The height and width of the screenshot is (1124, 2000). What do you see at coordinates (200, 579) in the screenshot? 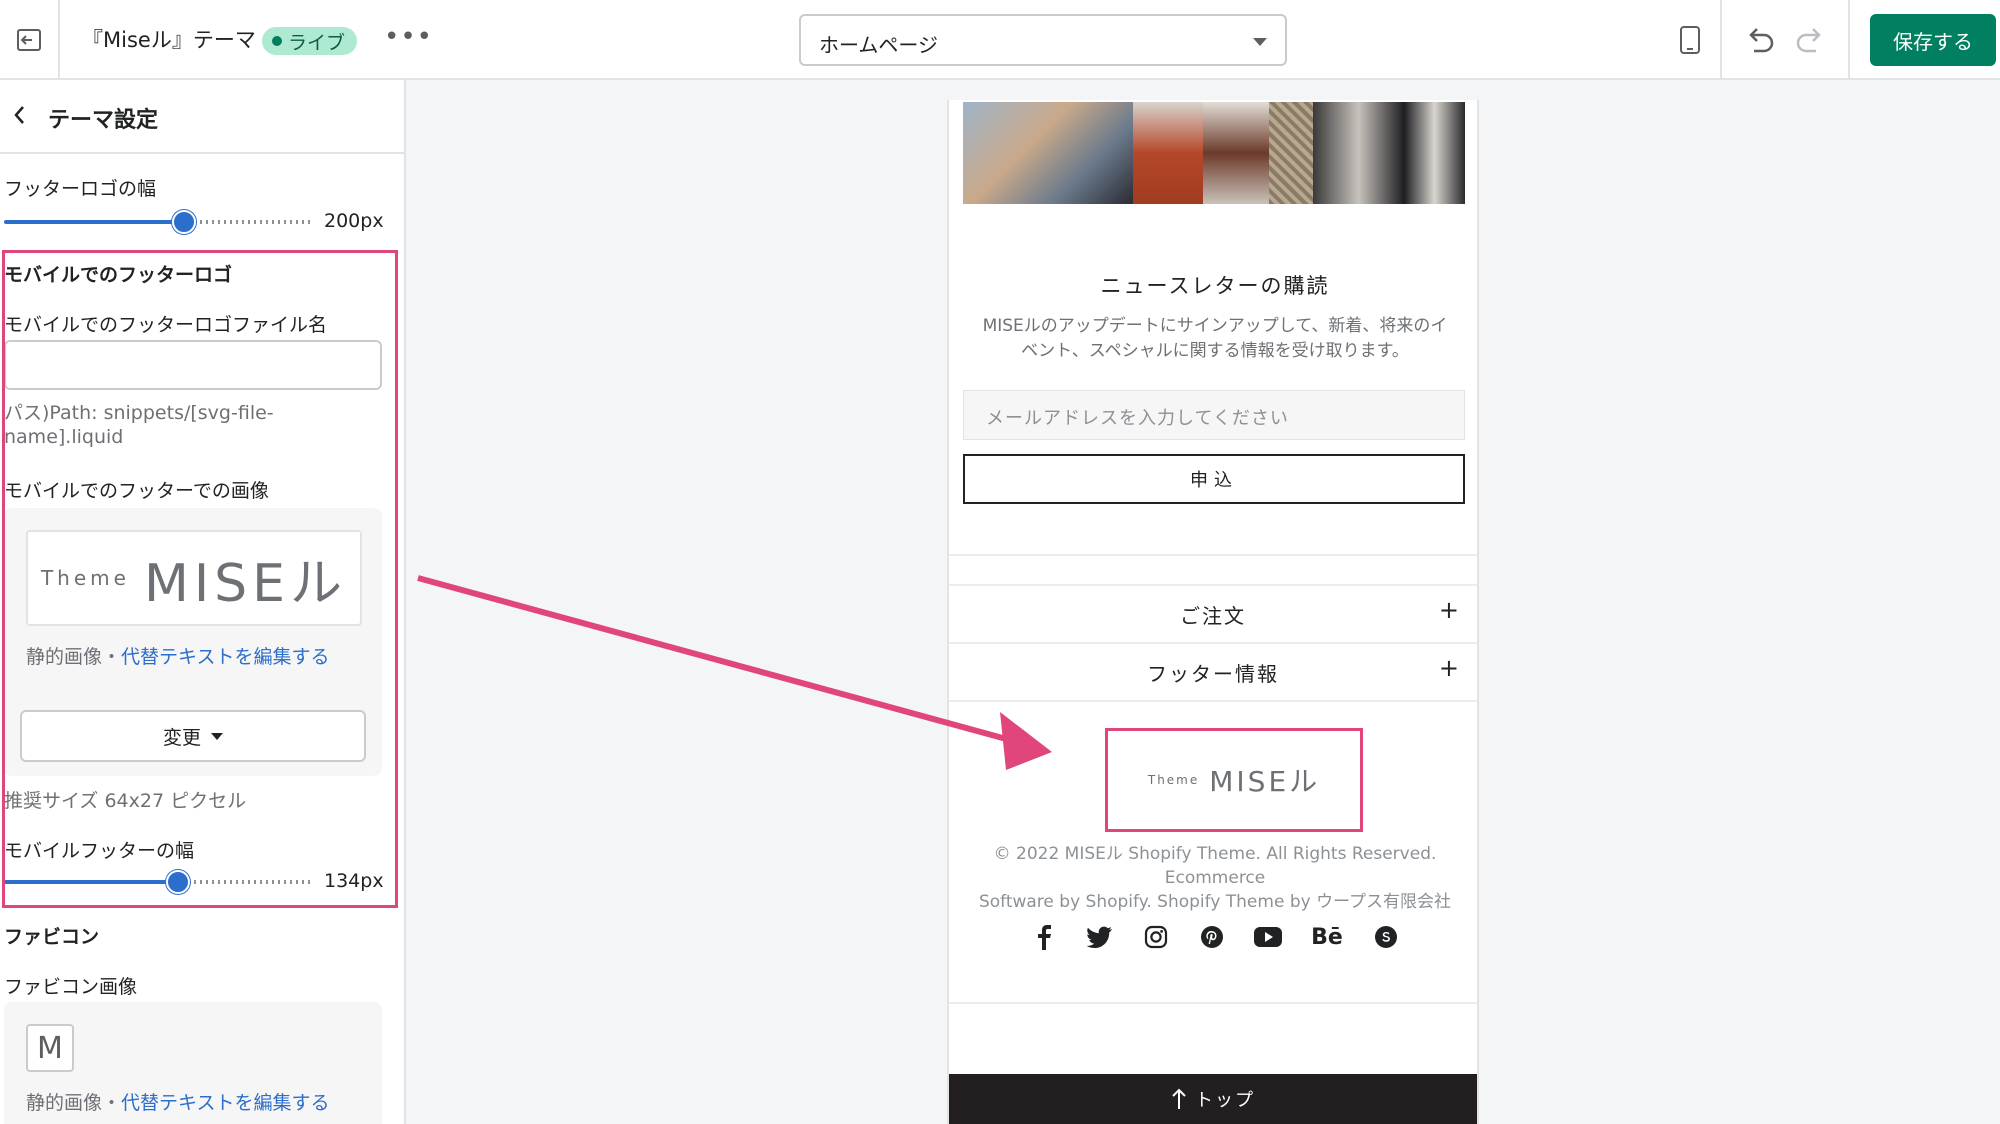
I see `highlight-box-settings` at bounding box center [200, 579].